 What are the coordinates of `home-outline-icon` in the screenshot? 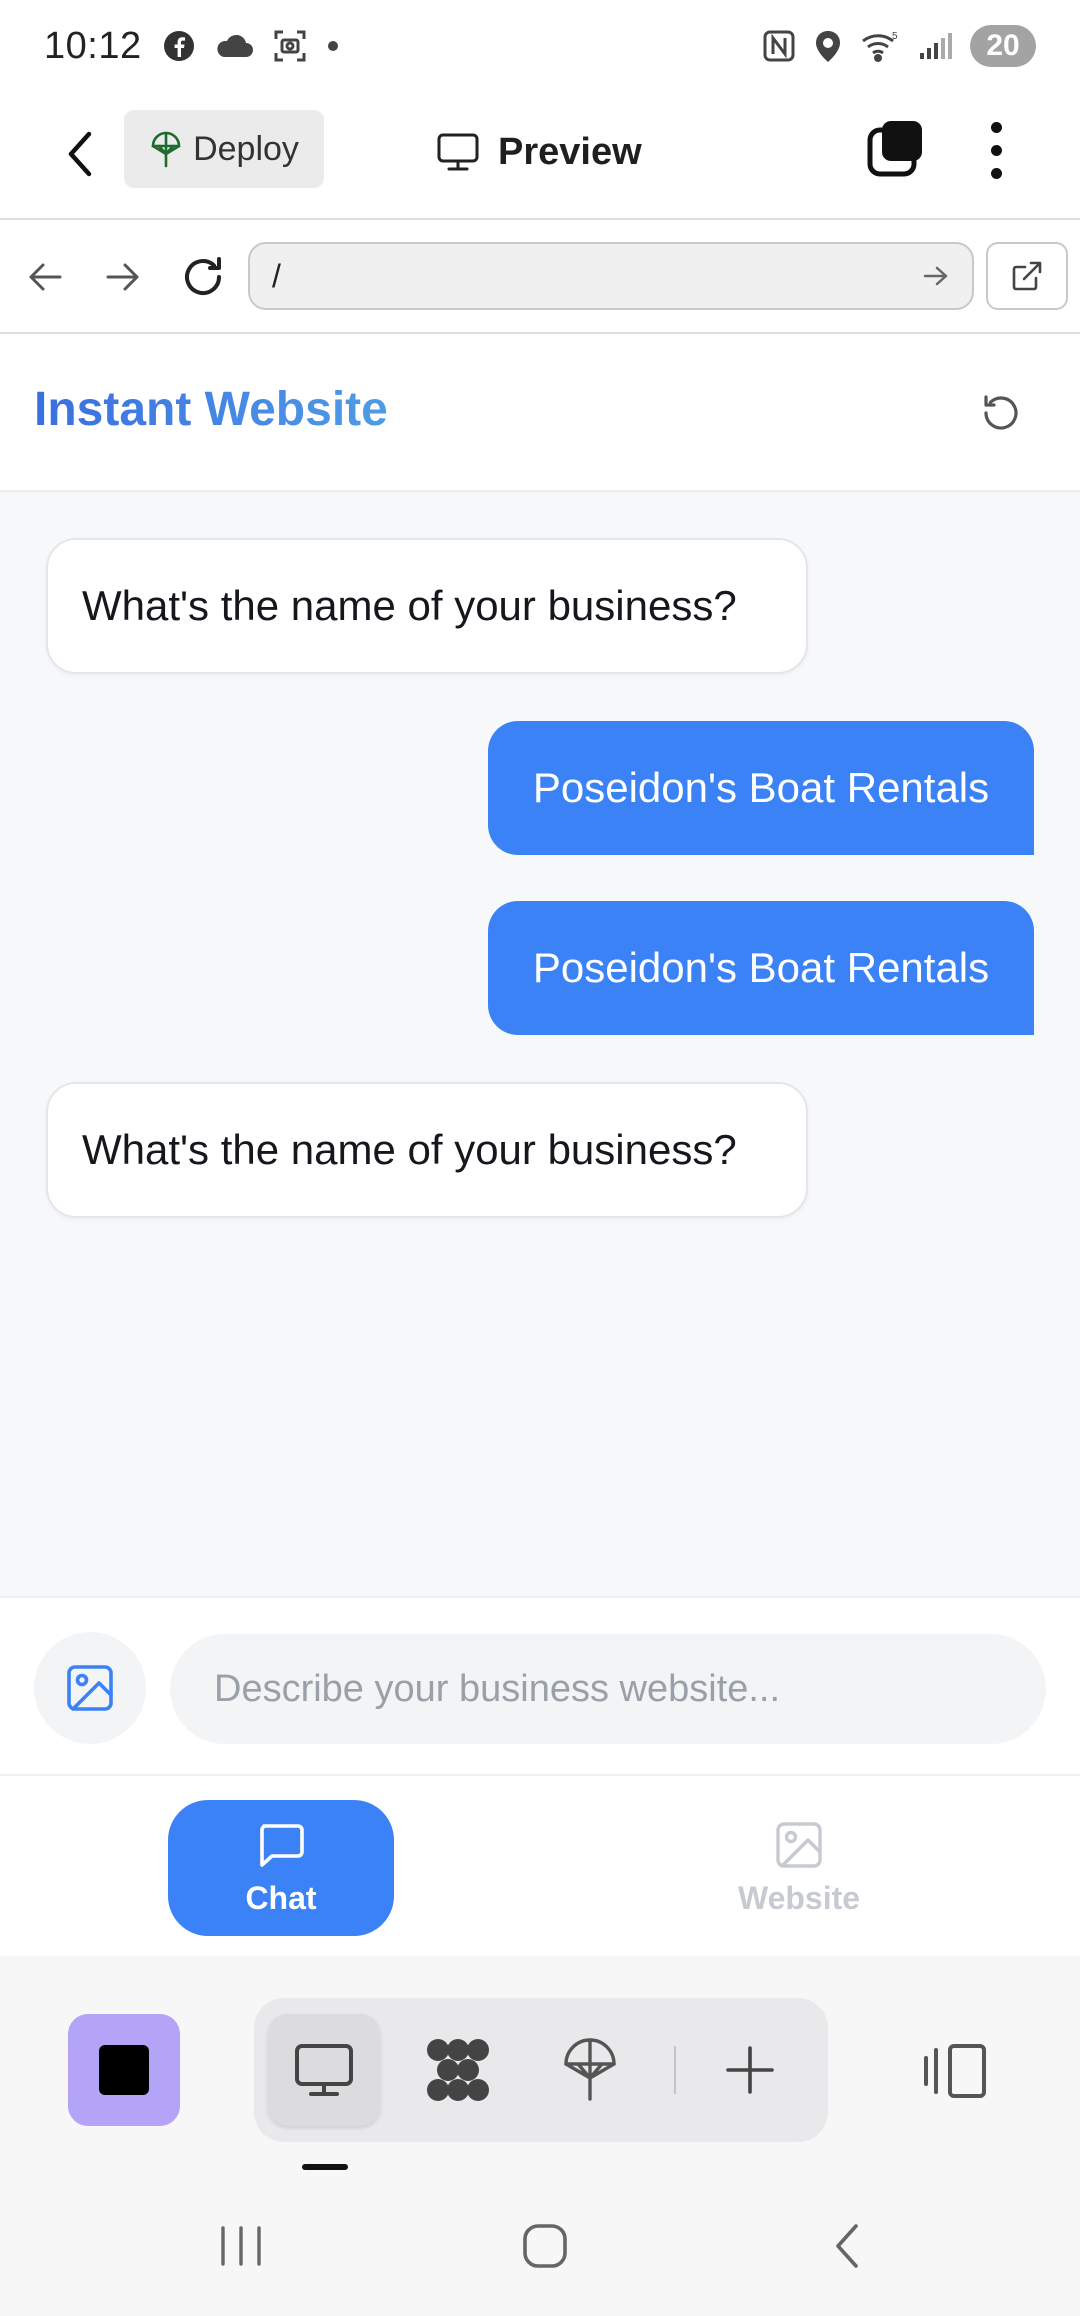 It's located at (545, 2246).